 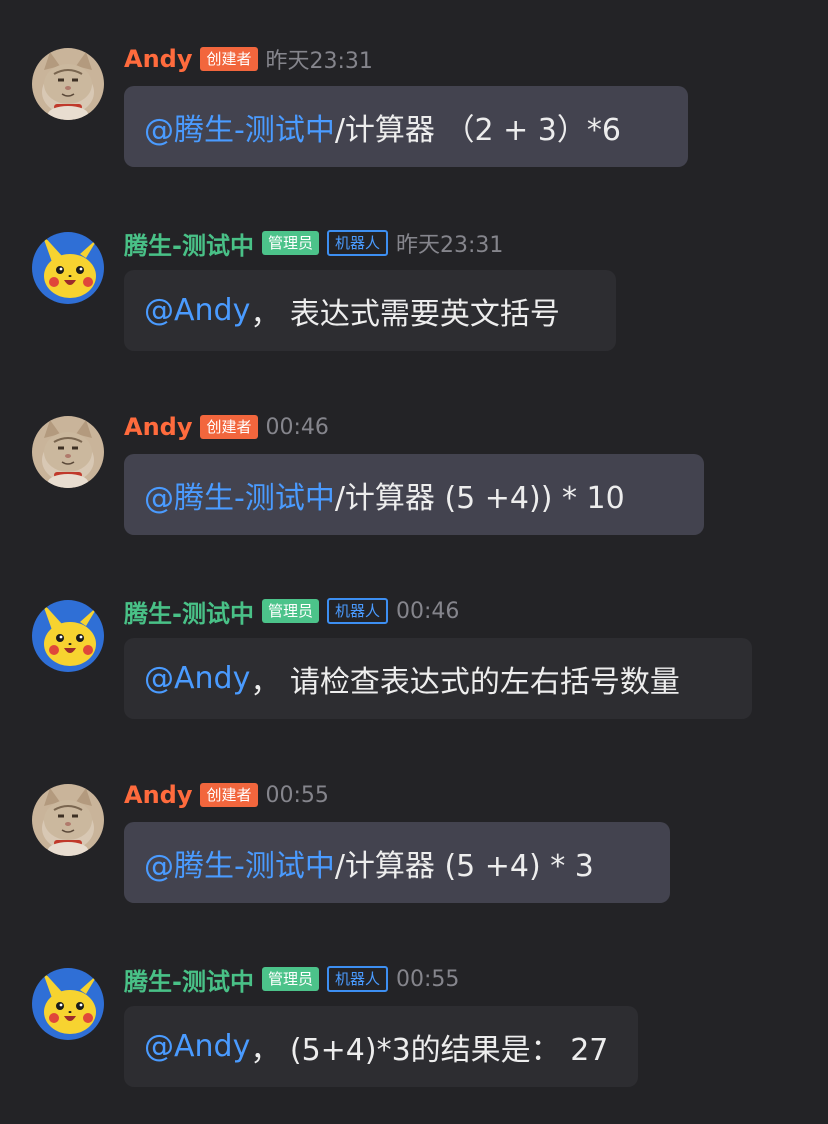 I want to click on message-text: ， 请检查表达式的左右括号数量, so click(x=465, y=682).